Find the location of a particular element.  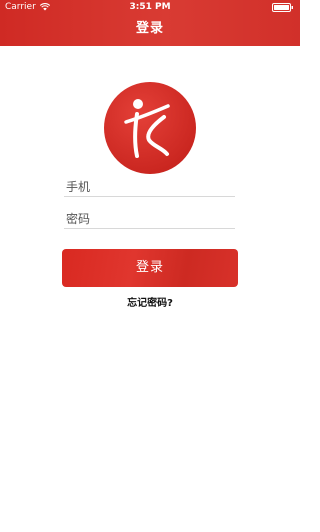

password-field is located at coordinates (149, 218).